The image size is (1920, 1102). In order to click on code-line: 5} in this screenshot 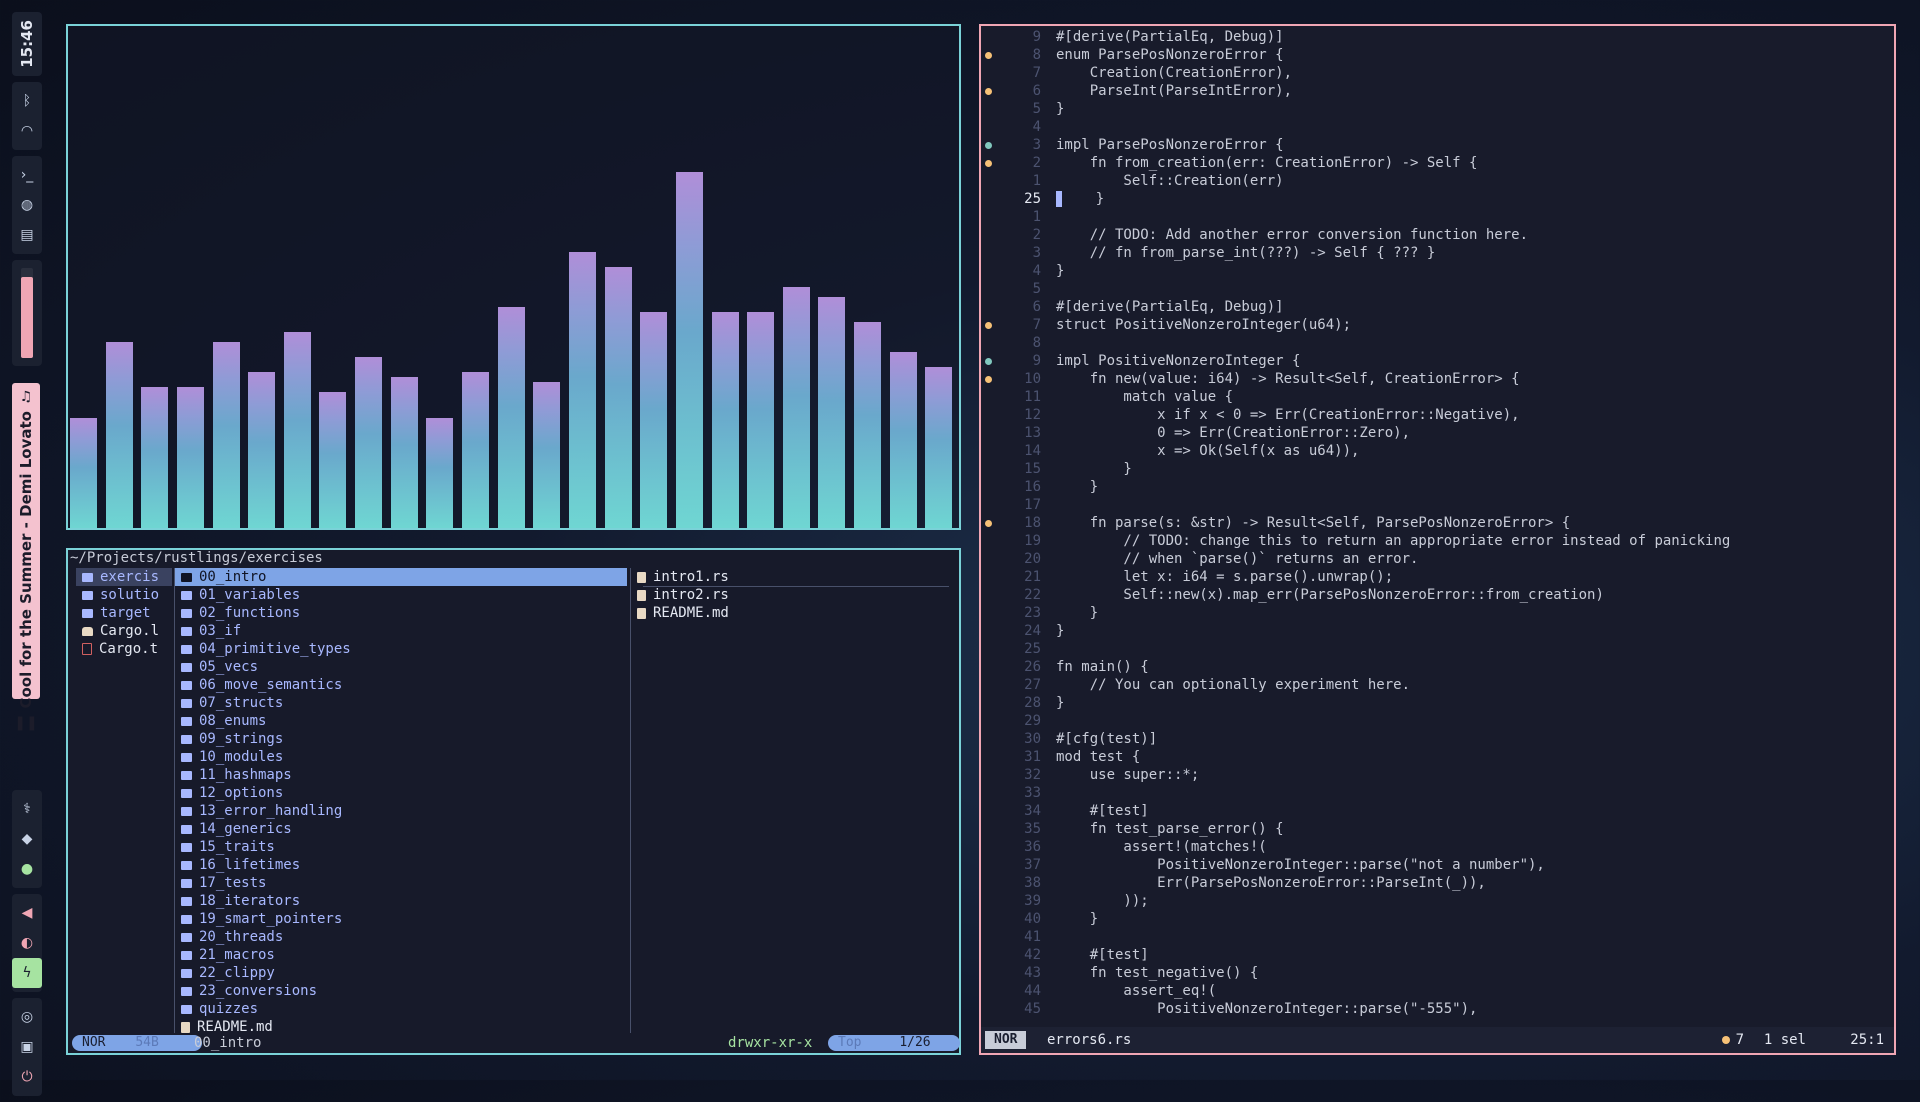, I will do `click(1437, 109)`.